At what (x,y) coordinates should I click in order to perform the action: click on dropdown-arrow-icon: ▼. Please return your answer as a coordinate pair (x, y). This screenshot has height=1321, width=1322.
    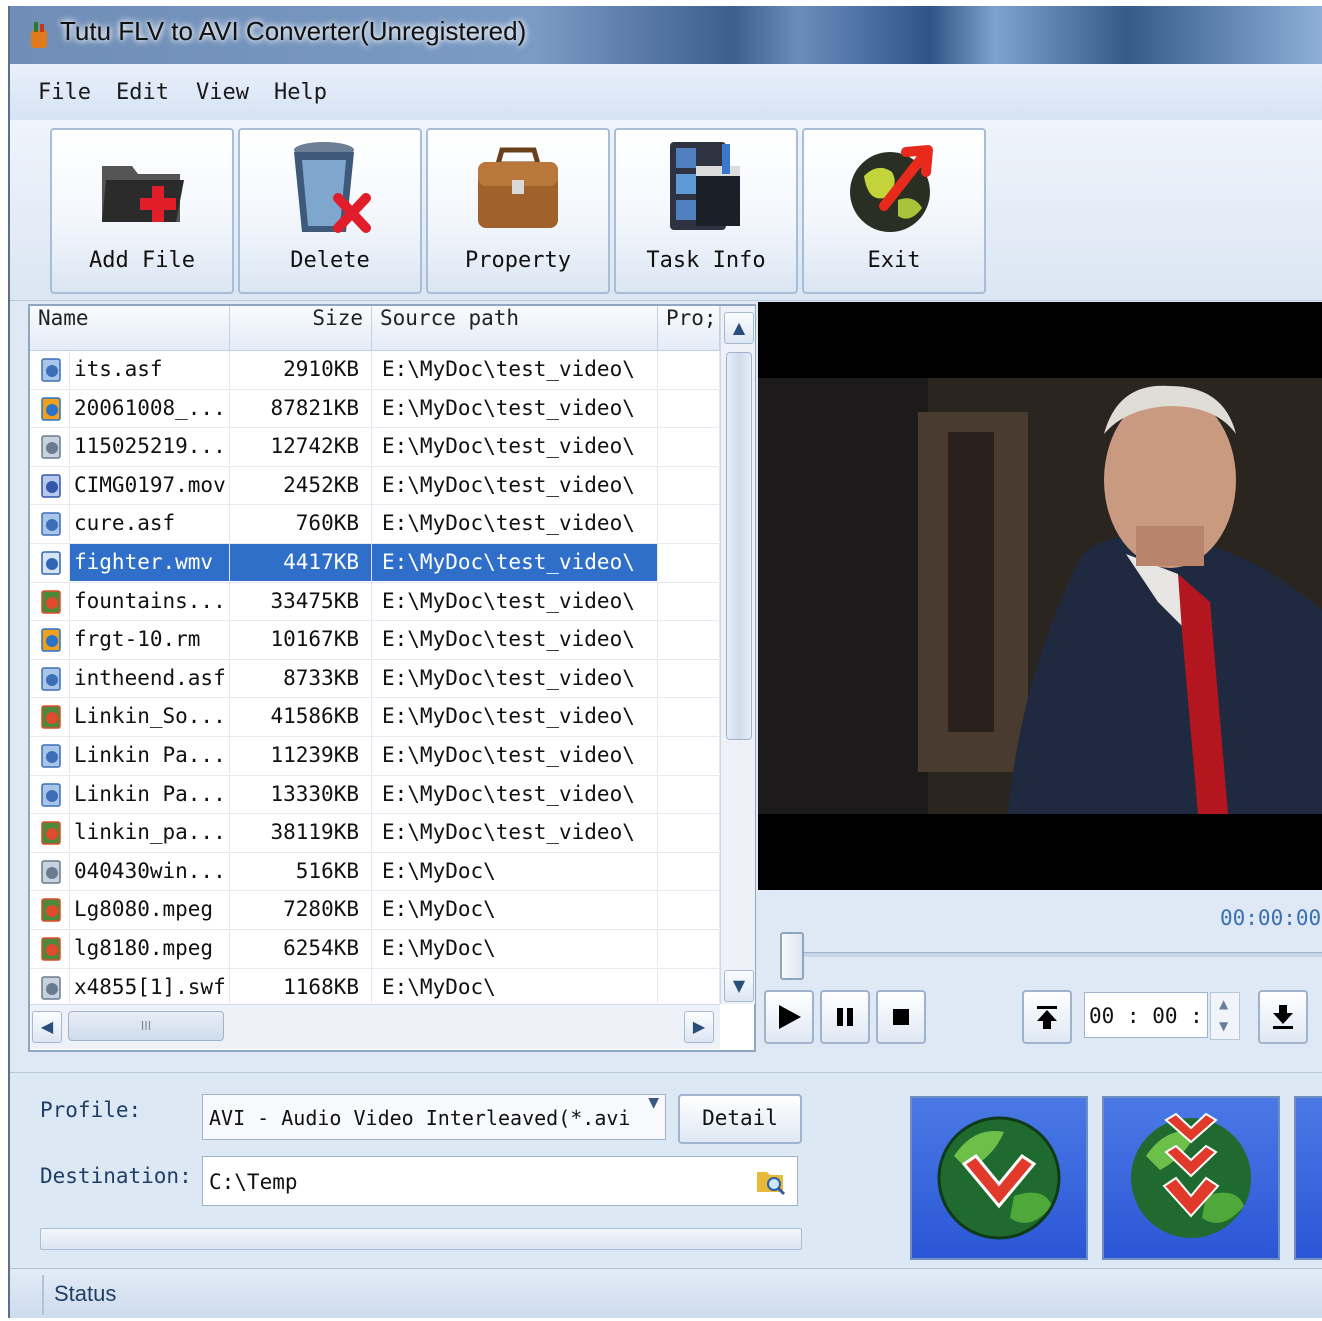
    Looking at the image, I should click on (653, 1103).